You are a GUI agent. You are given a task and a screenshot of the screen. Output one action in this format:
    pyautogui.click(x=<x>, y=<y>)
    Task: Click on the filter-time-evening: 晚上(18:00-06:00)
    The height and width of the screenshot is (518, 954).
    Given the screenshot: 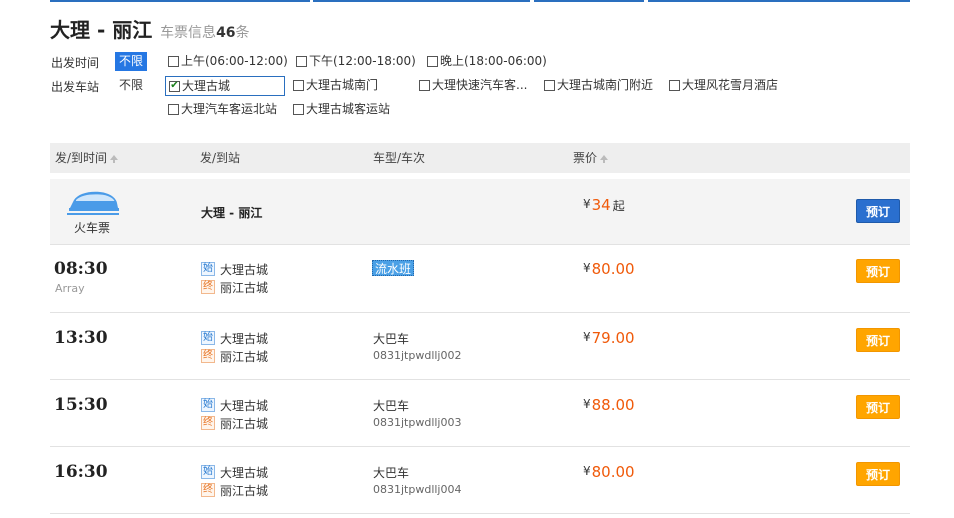 What is the action you would take?
    pyautogui.click(x=487, y=61)
    